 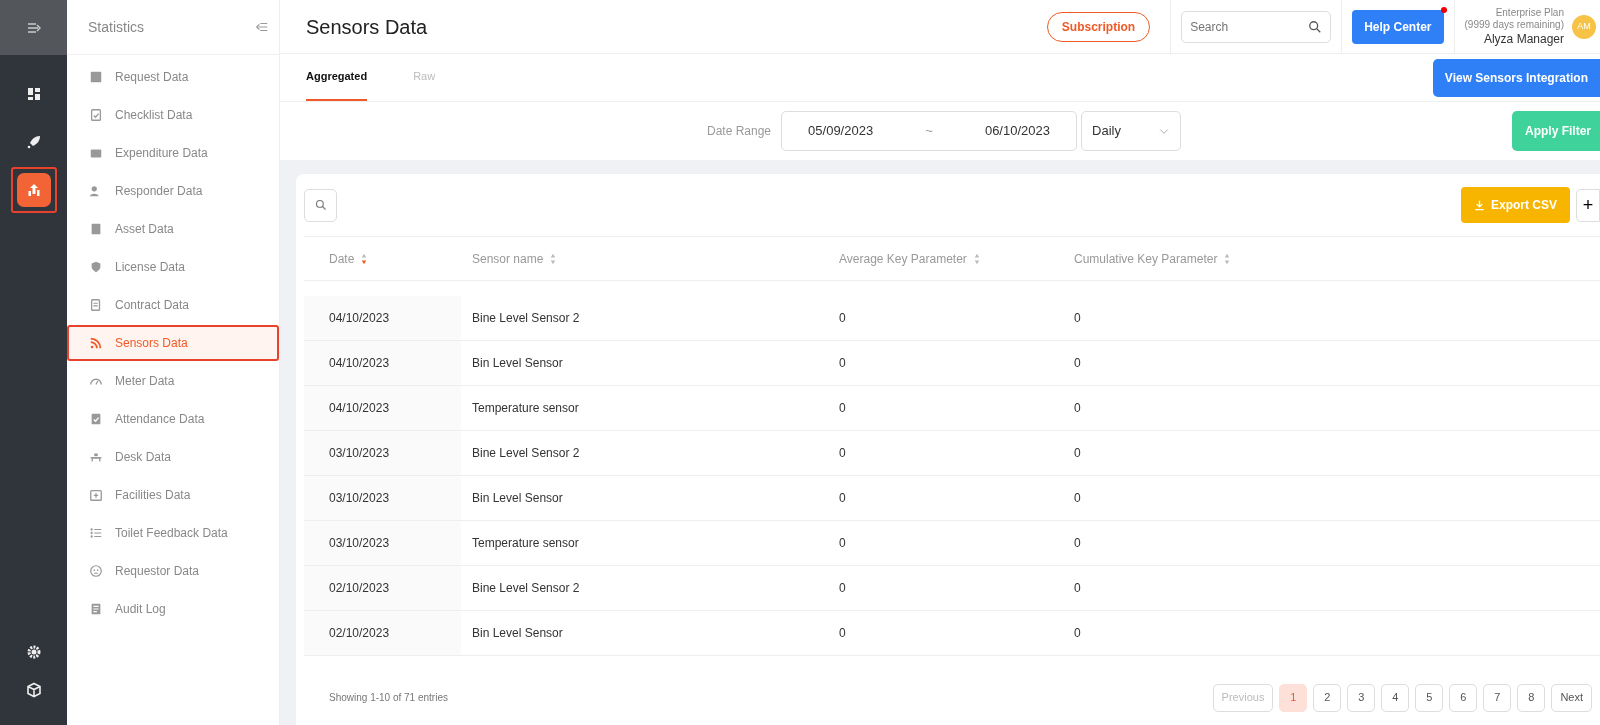 I want to click on page-button: 1, so click(x=1293, y=697).